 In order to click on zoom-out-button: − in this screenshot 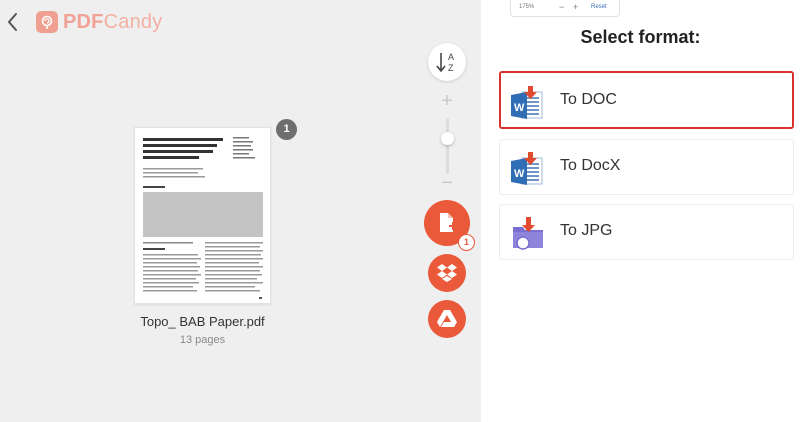, I will do `click(447, 183)`.